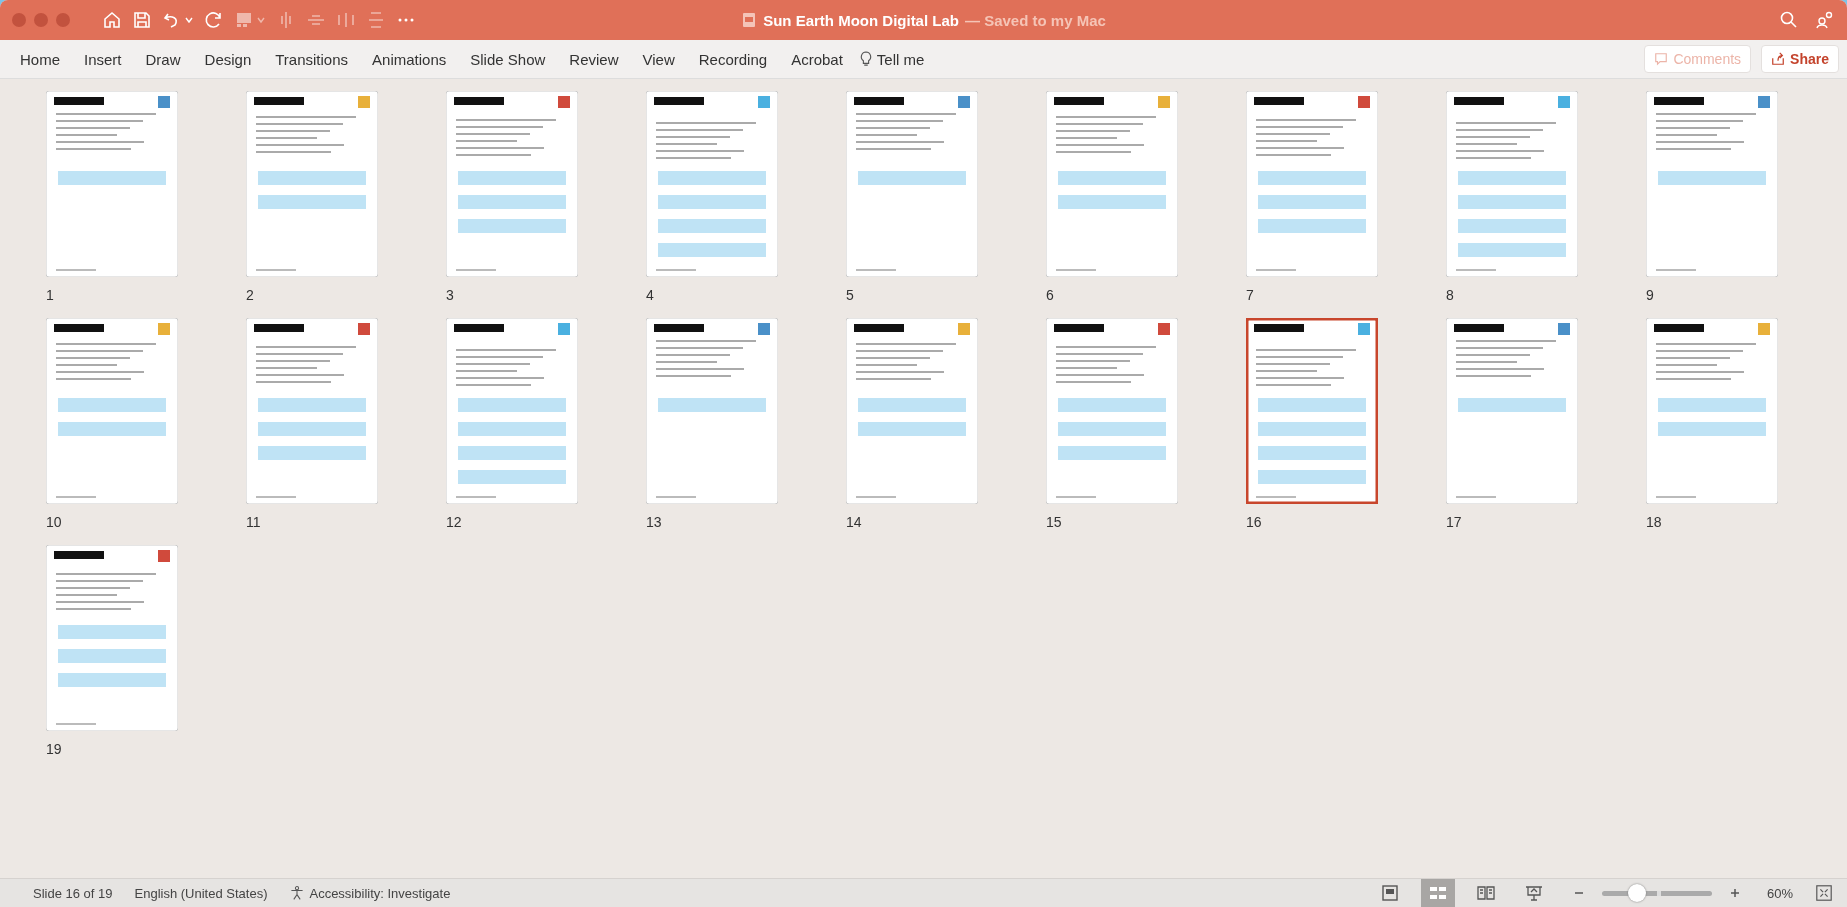 This screenshot has width=1847, height=907. I want to click on slide-number: 4, so click(650, 295).